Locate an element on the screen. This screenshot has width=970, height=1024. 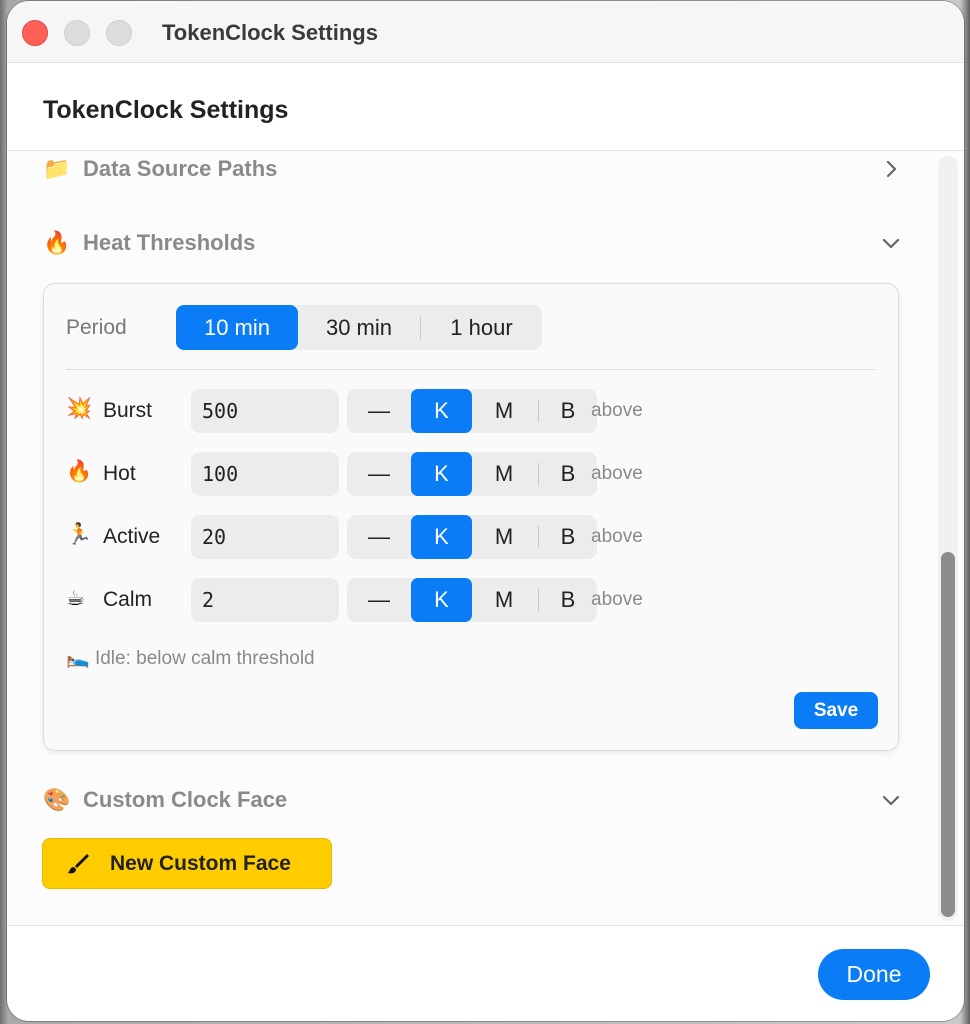
paintbrush-icon is located at coordinates (78, 864).